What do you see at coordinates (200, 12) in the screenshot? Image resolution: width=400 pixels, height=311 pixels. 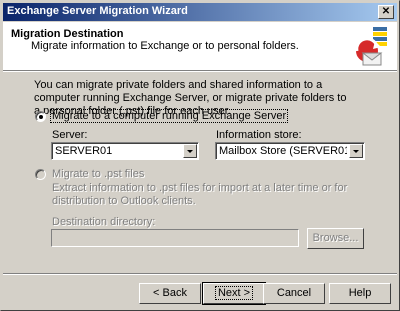 I see `title-bar: Exchange Server Migration Wizard ✕` at bounding box center [200, 12].